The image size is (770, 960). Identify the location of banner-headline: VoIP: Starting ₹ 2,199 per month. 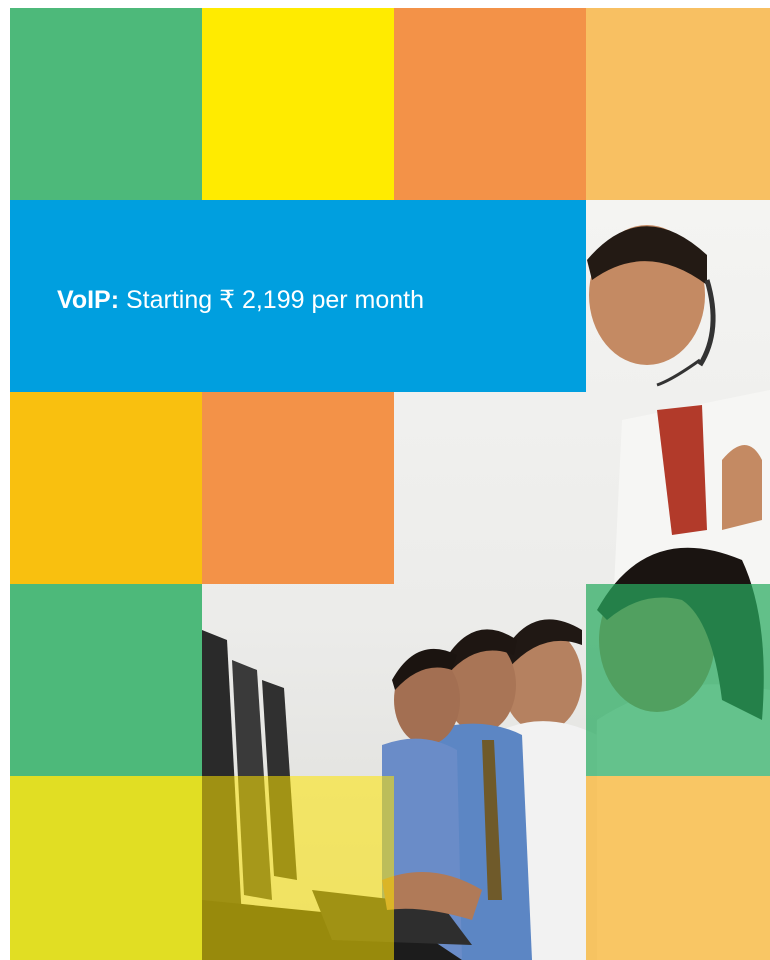
(240, 300).